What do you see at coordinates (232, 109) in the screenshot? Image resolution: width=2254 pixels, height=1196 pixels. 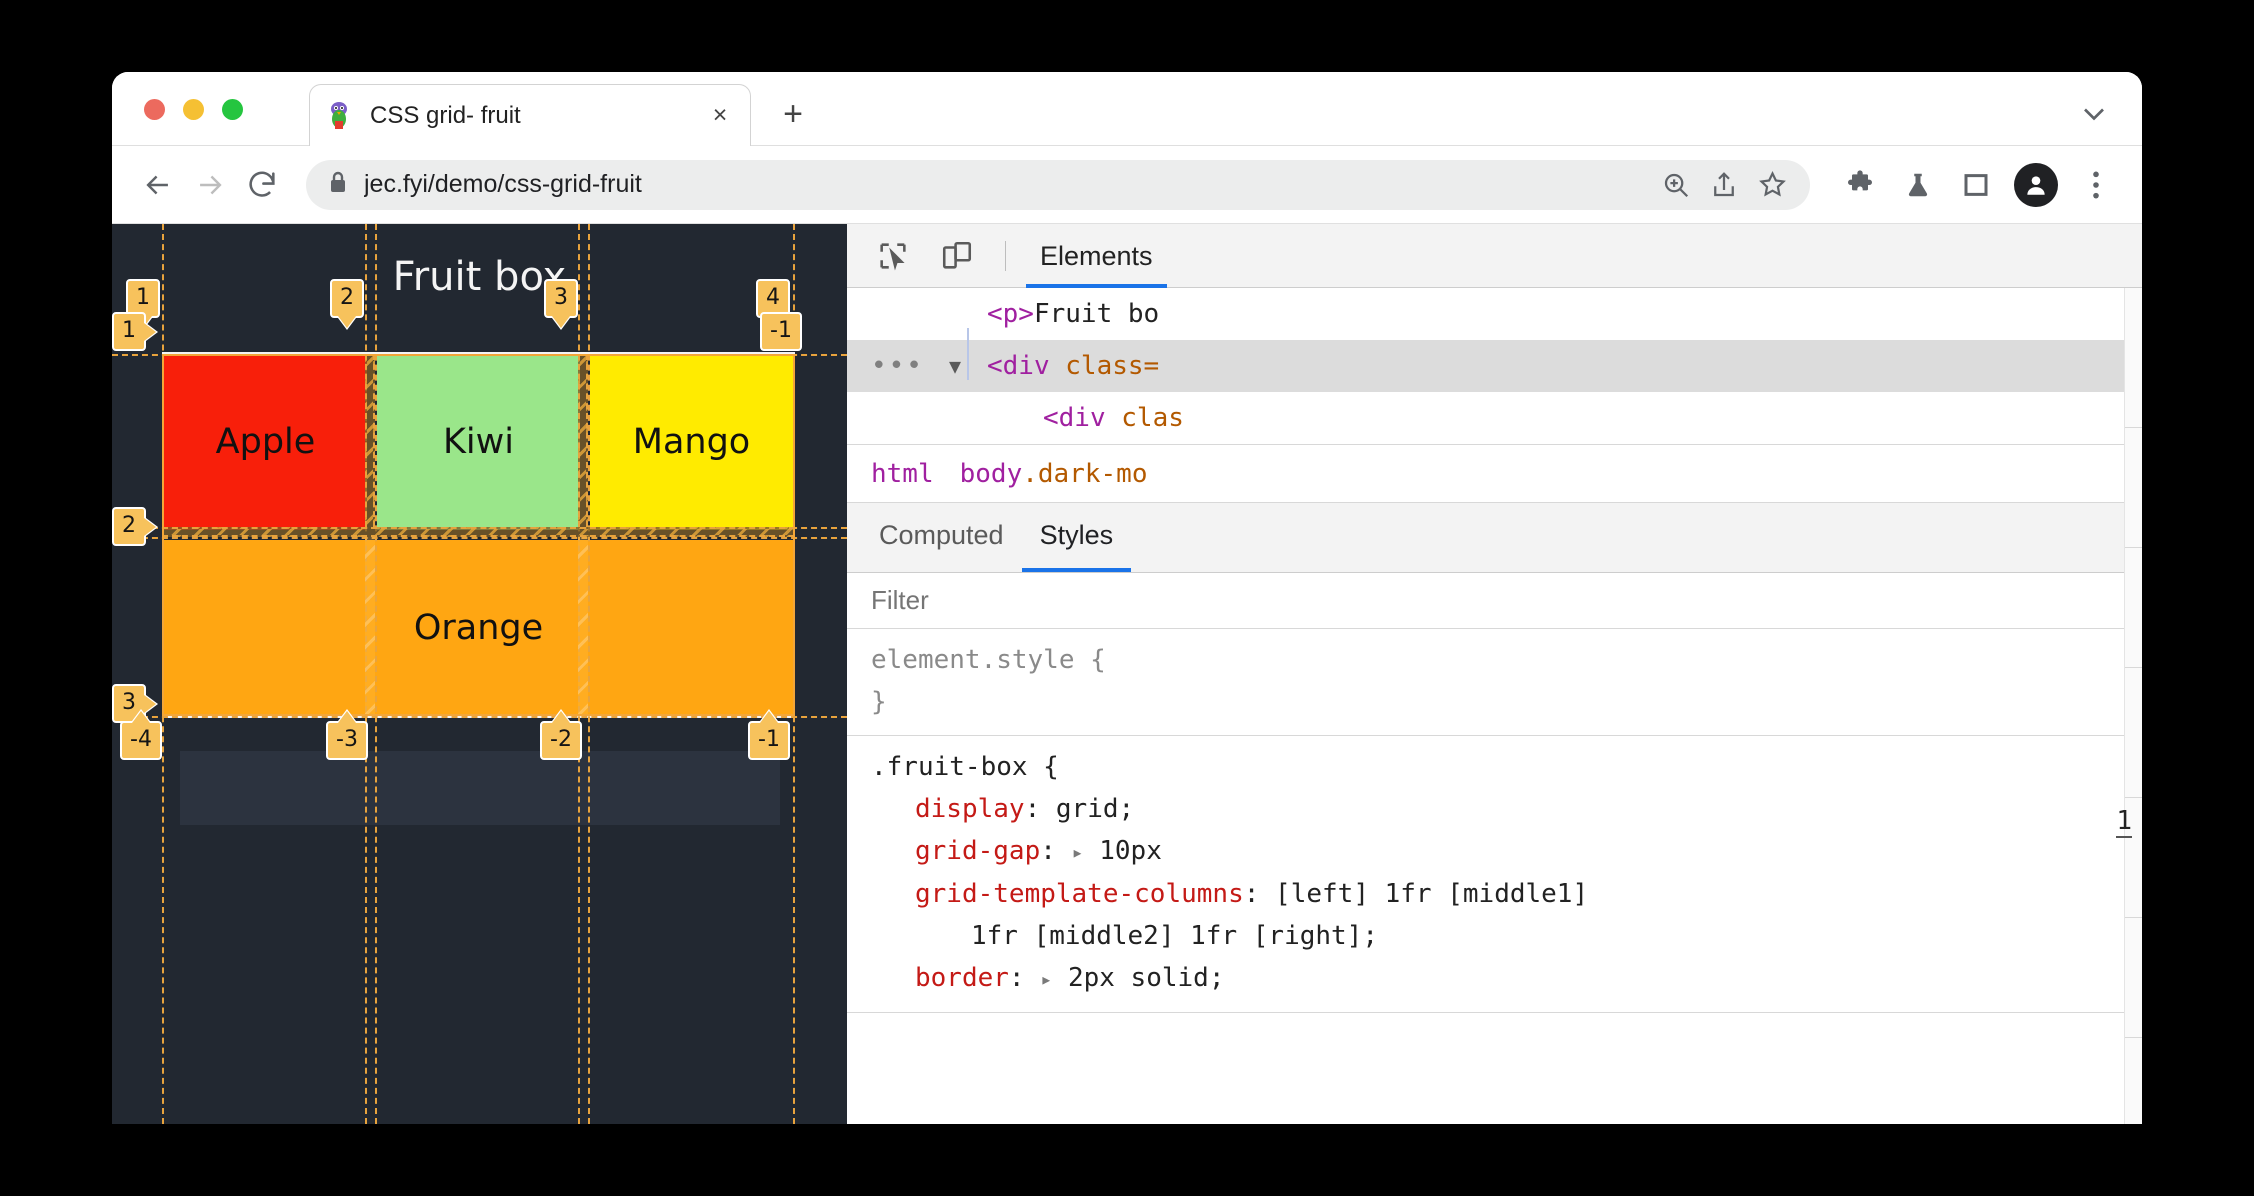 I see `maximize-window-button` at bounding box center [232, 109].